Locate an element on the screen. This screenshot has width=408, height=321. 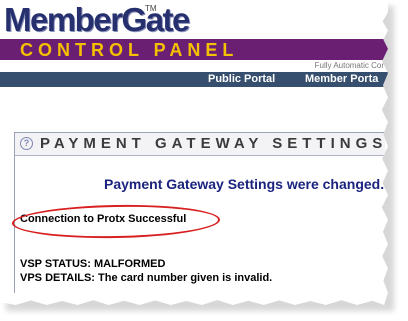
settings-changed-message: Payment Gateway Settings were changed. is located at coordinates (244, 184).